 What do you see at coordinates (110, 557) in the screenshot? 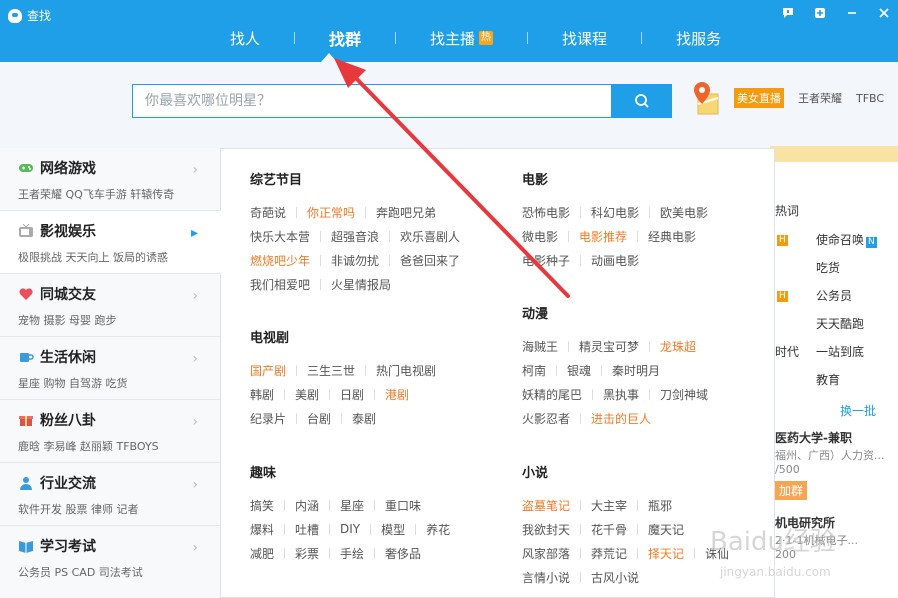
I see `sidebar-item-study: 学习考试 公务员 PS CAD 司法考试 ›` at bounding box center [110, 557].